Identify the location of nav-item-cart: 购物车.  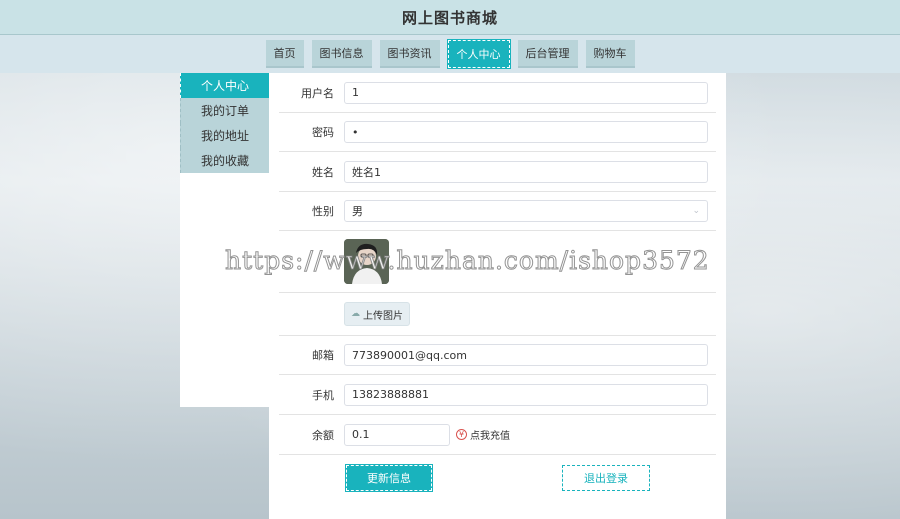
(610, 54).